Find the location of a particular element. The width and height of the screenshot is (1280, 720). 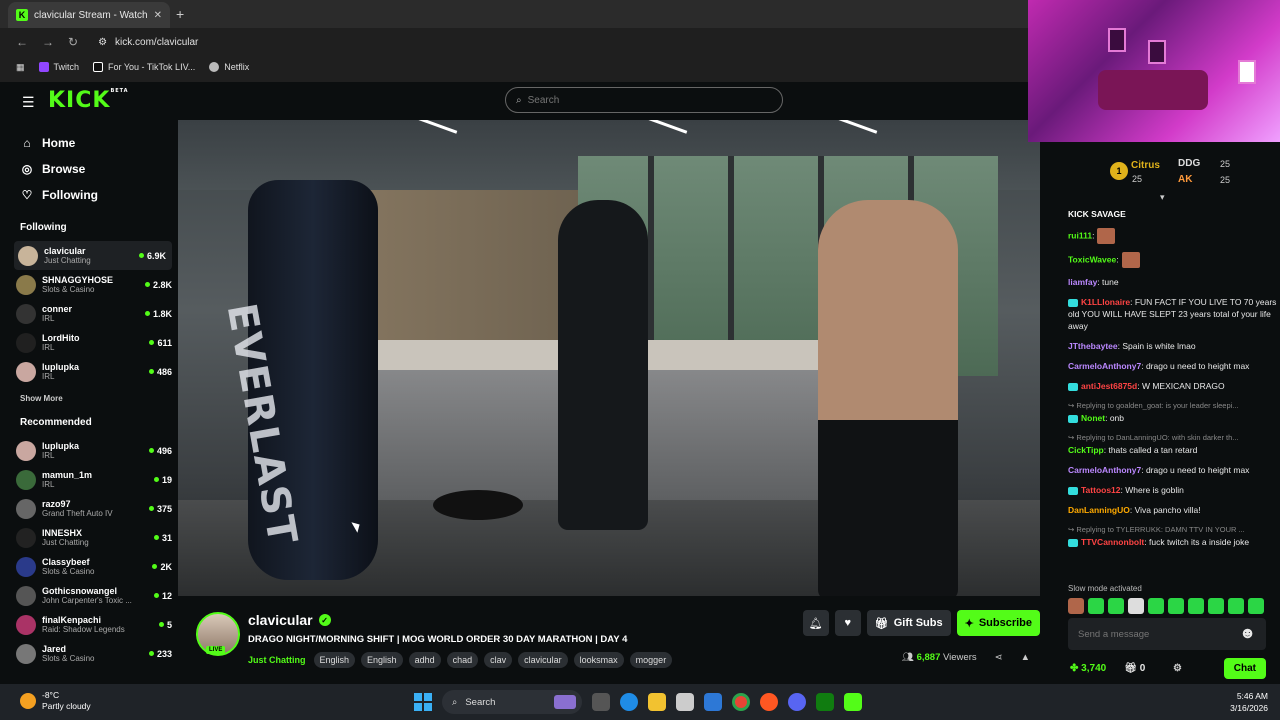

file-explorer-icon is located at coordinates (657, 702).